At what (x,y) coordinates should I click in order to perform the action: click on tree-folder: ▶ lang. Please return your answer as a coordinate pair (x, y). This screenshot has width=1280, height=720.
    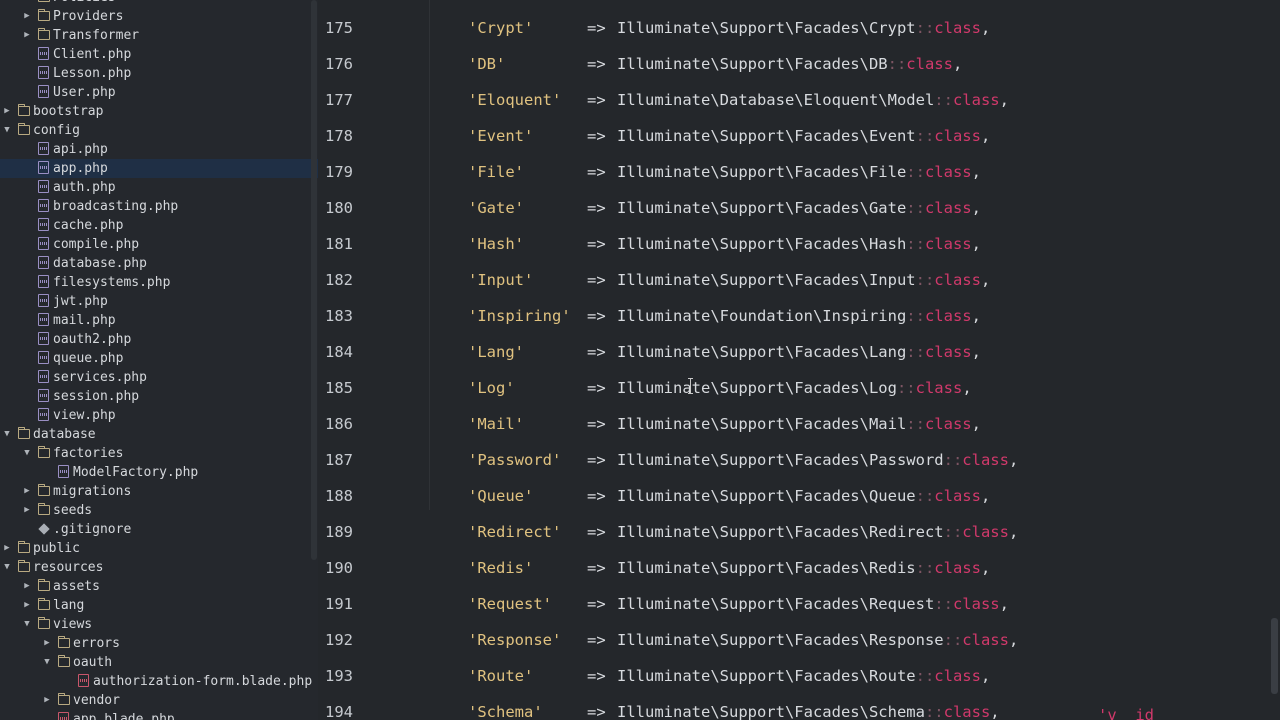
    Looking at the image, I should click on (159, 605).